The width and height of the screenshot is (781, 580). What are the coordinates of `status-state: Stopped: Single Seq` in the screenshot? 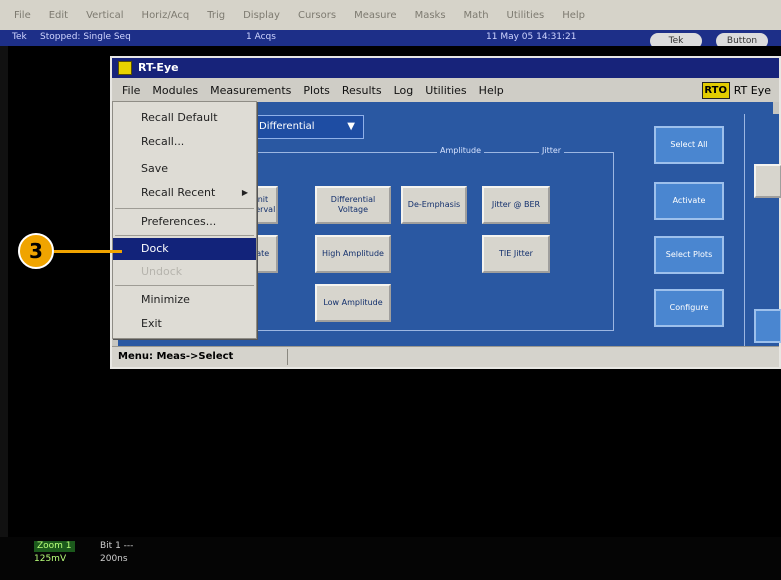 It's located at (85, 37).